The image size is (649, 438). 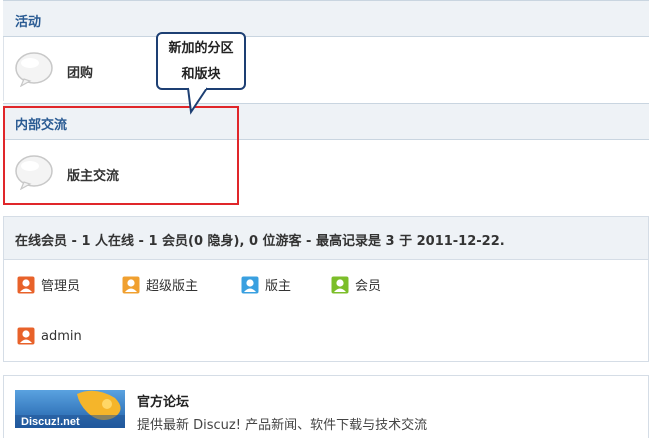 What do you see at coordinates (172, 286) in the screenshot?
I see `legend-label: 超级版主` at bounding box center [172, 286].